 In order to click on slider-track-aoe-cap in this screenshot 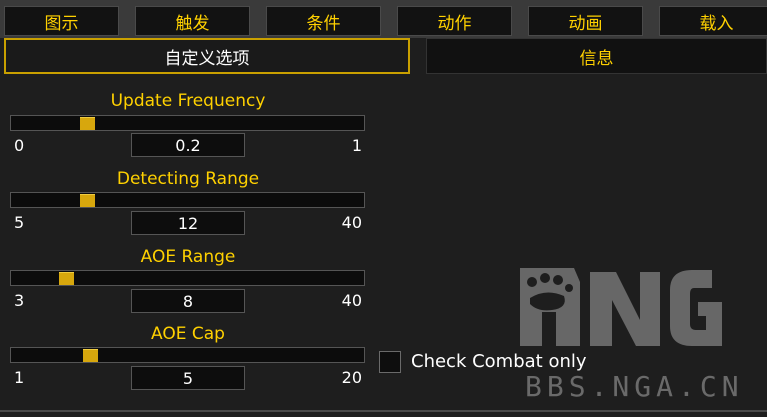, I will do `click(187, 355)`.